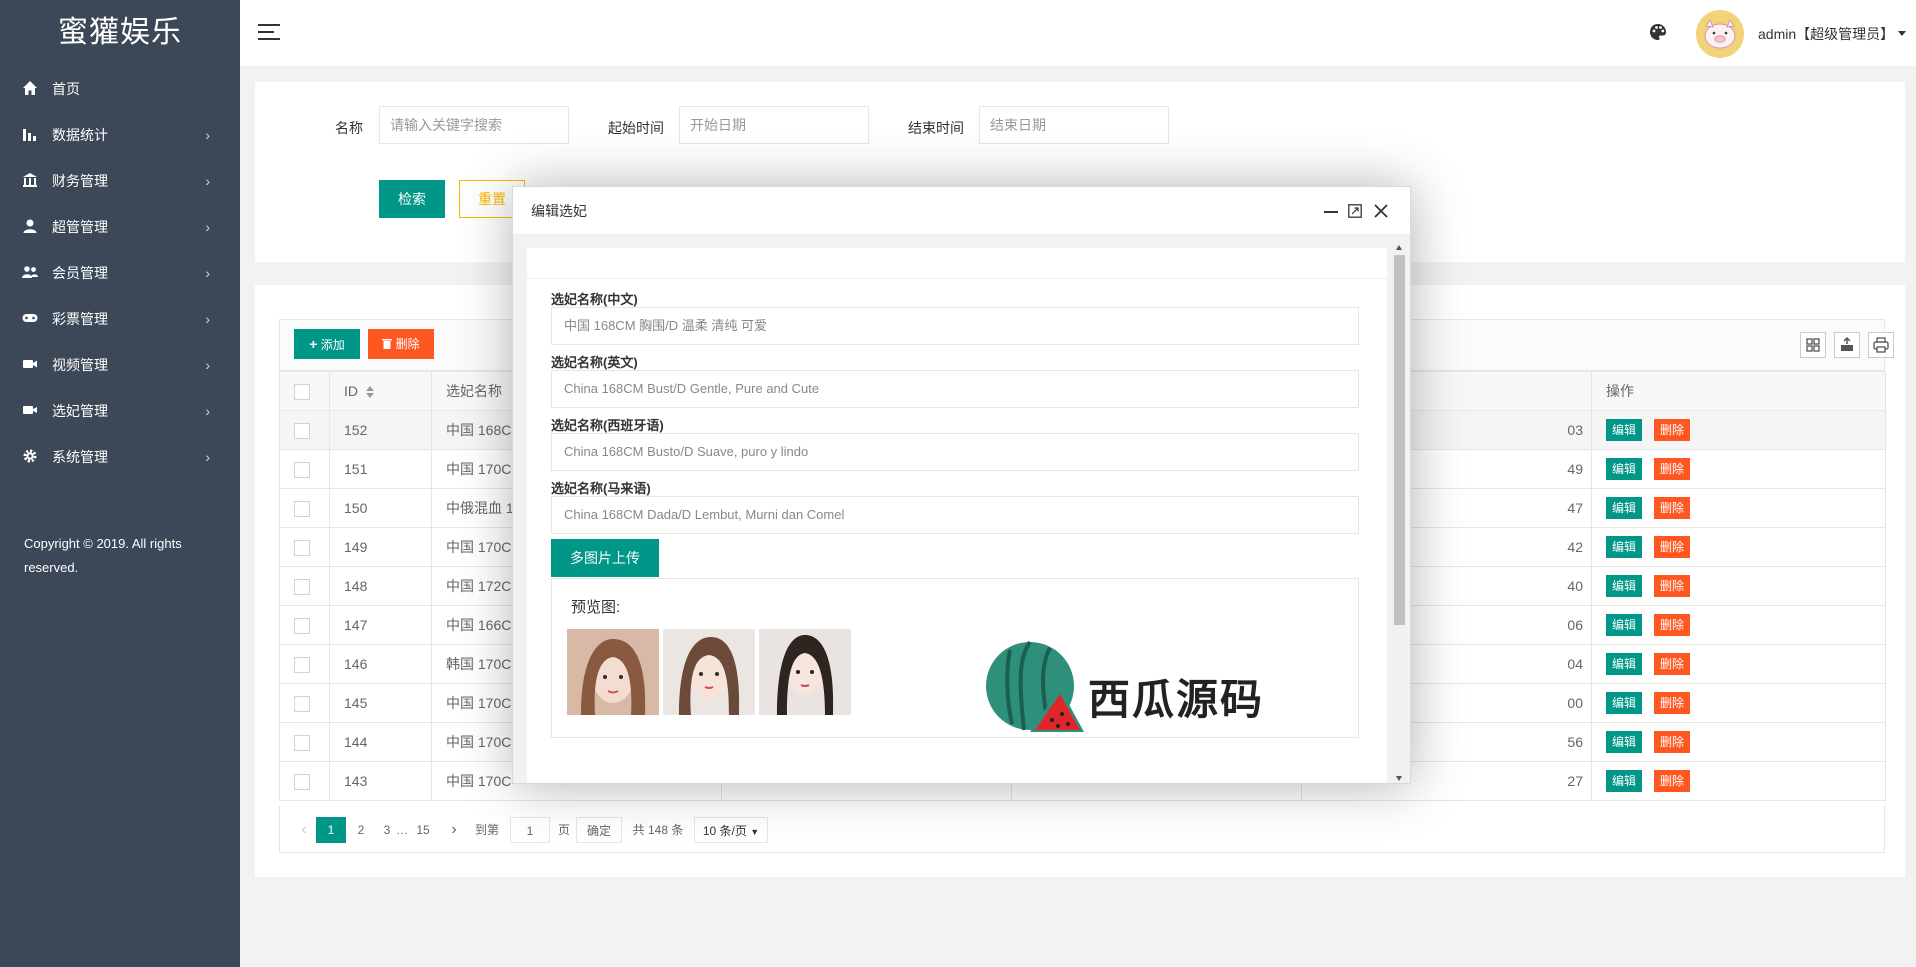 The width and height of the screenshot is (1916, 967). Describe the element at coordinates (370, 392) in the screenshot. I see `sort-icon` at that location.